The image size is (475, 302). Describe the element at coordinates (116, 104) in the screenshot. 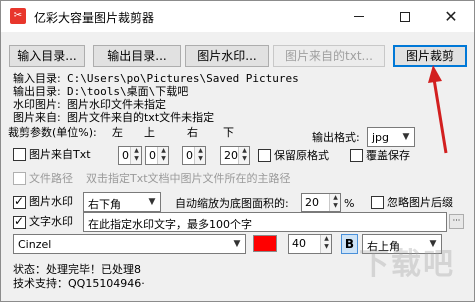

I see `watermark-image-value: 图片水印文件未指定` at that location.